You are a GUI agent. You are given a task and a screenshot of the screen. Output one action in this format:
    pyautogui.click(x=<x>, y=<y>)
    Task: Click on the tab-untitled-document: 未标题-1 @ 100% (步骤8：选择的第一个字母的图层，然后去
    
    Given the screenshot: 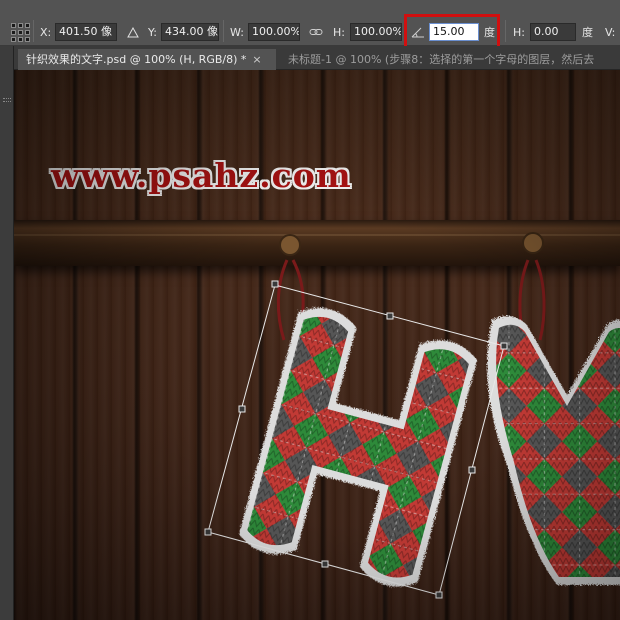 What is the action you would take?
    pyautogui.click(x=450, y=59)
    